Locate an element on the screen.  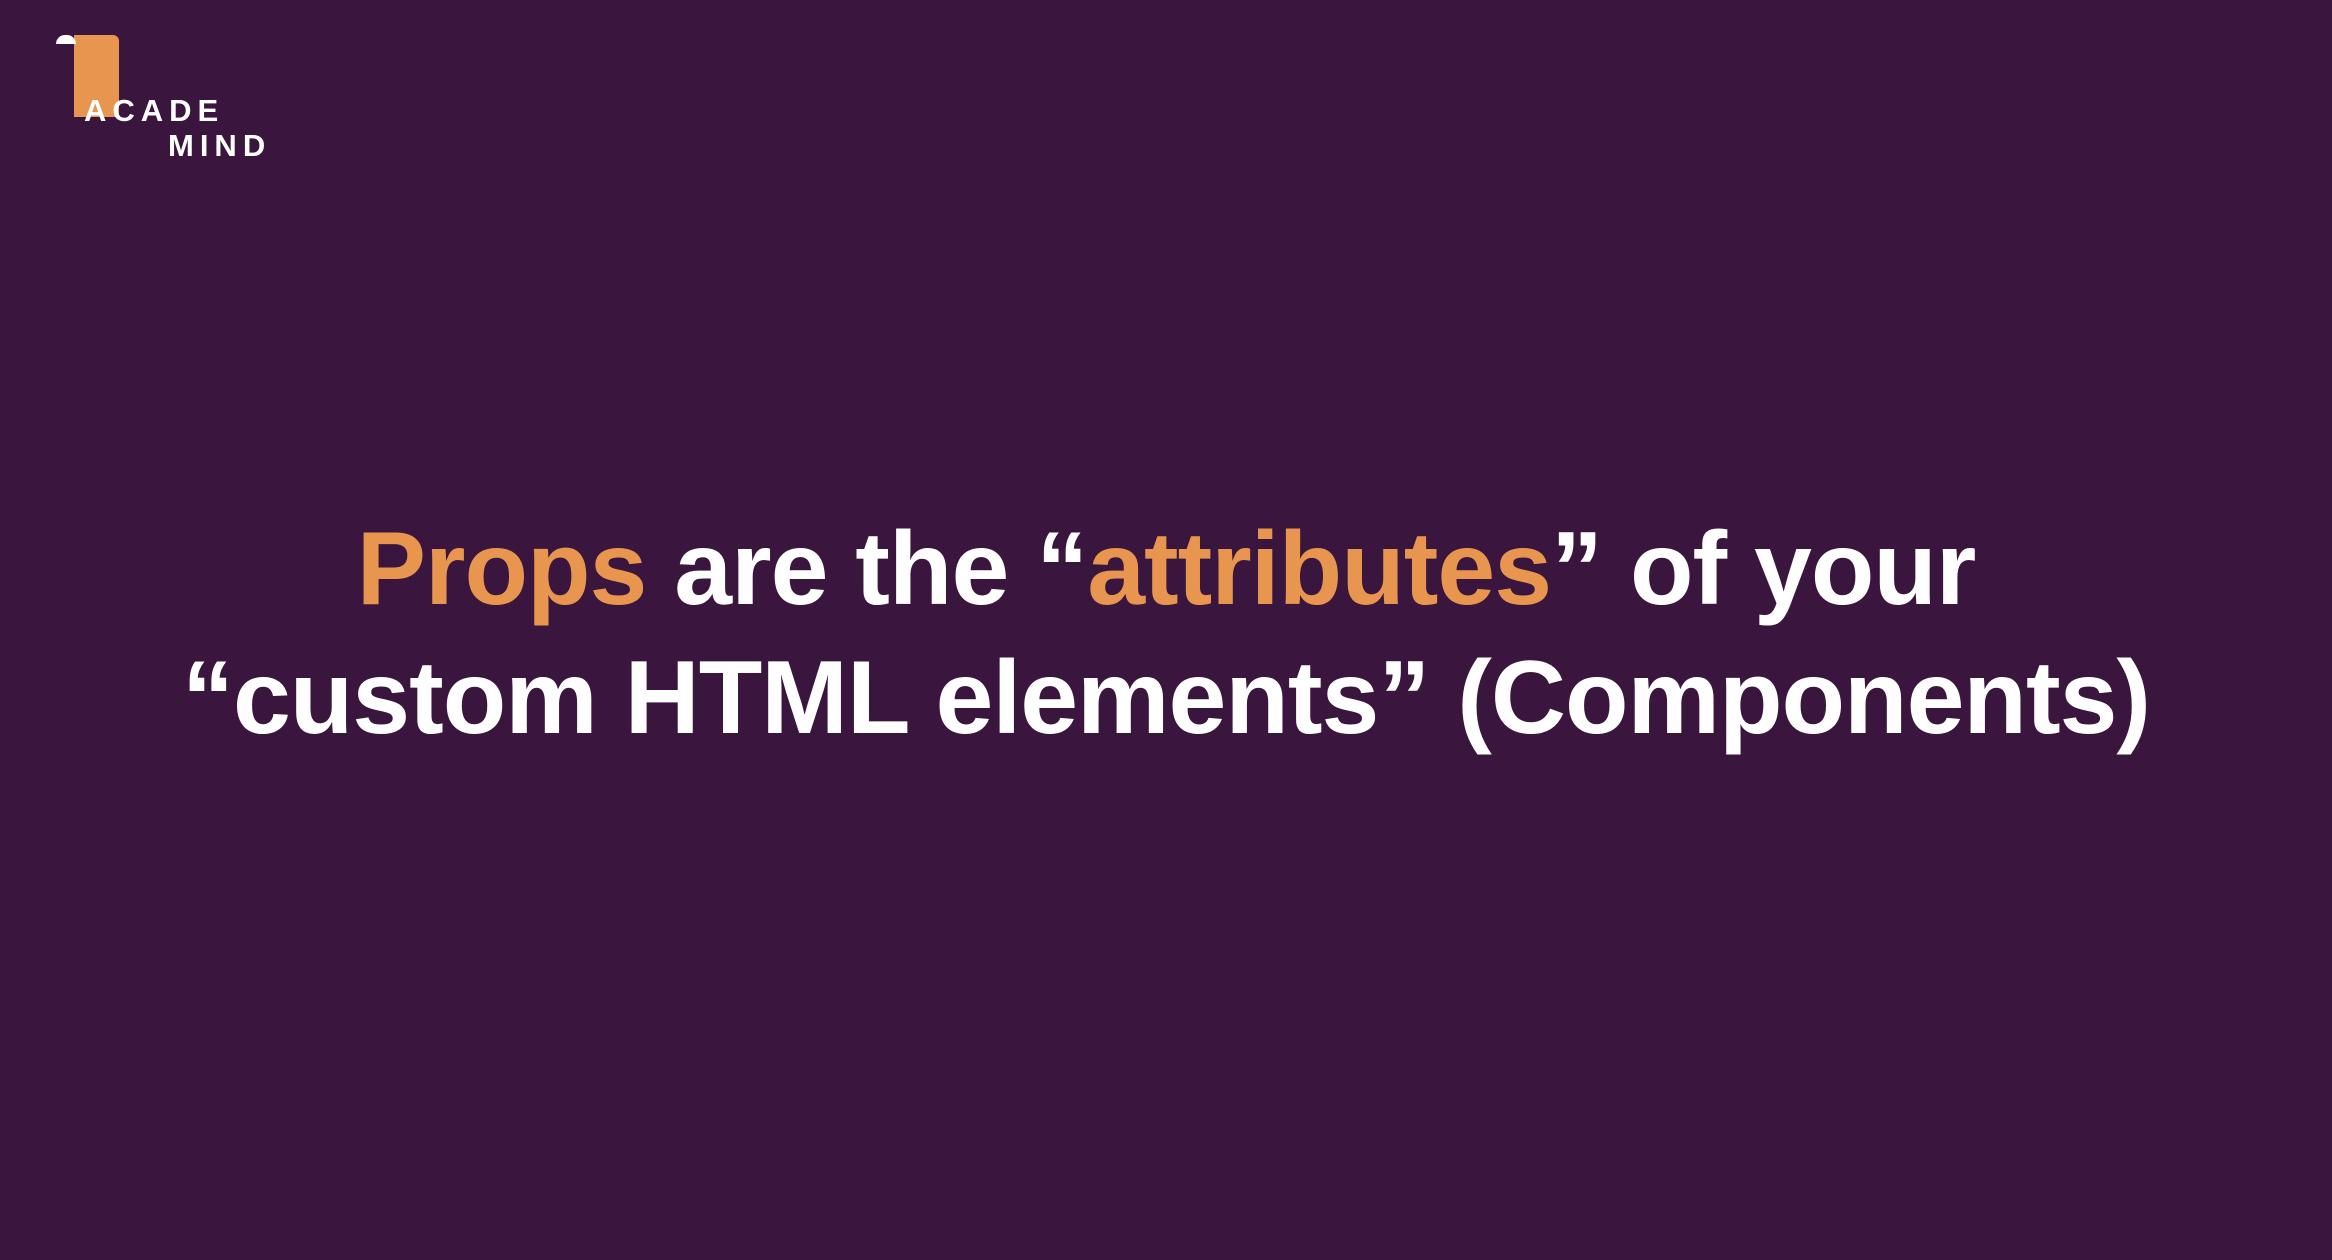
headline-of-your: ” of your is located at coordinates (1763, 569).